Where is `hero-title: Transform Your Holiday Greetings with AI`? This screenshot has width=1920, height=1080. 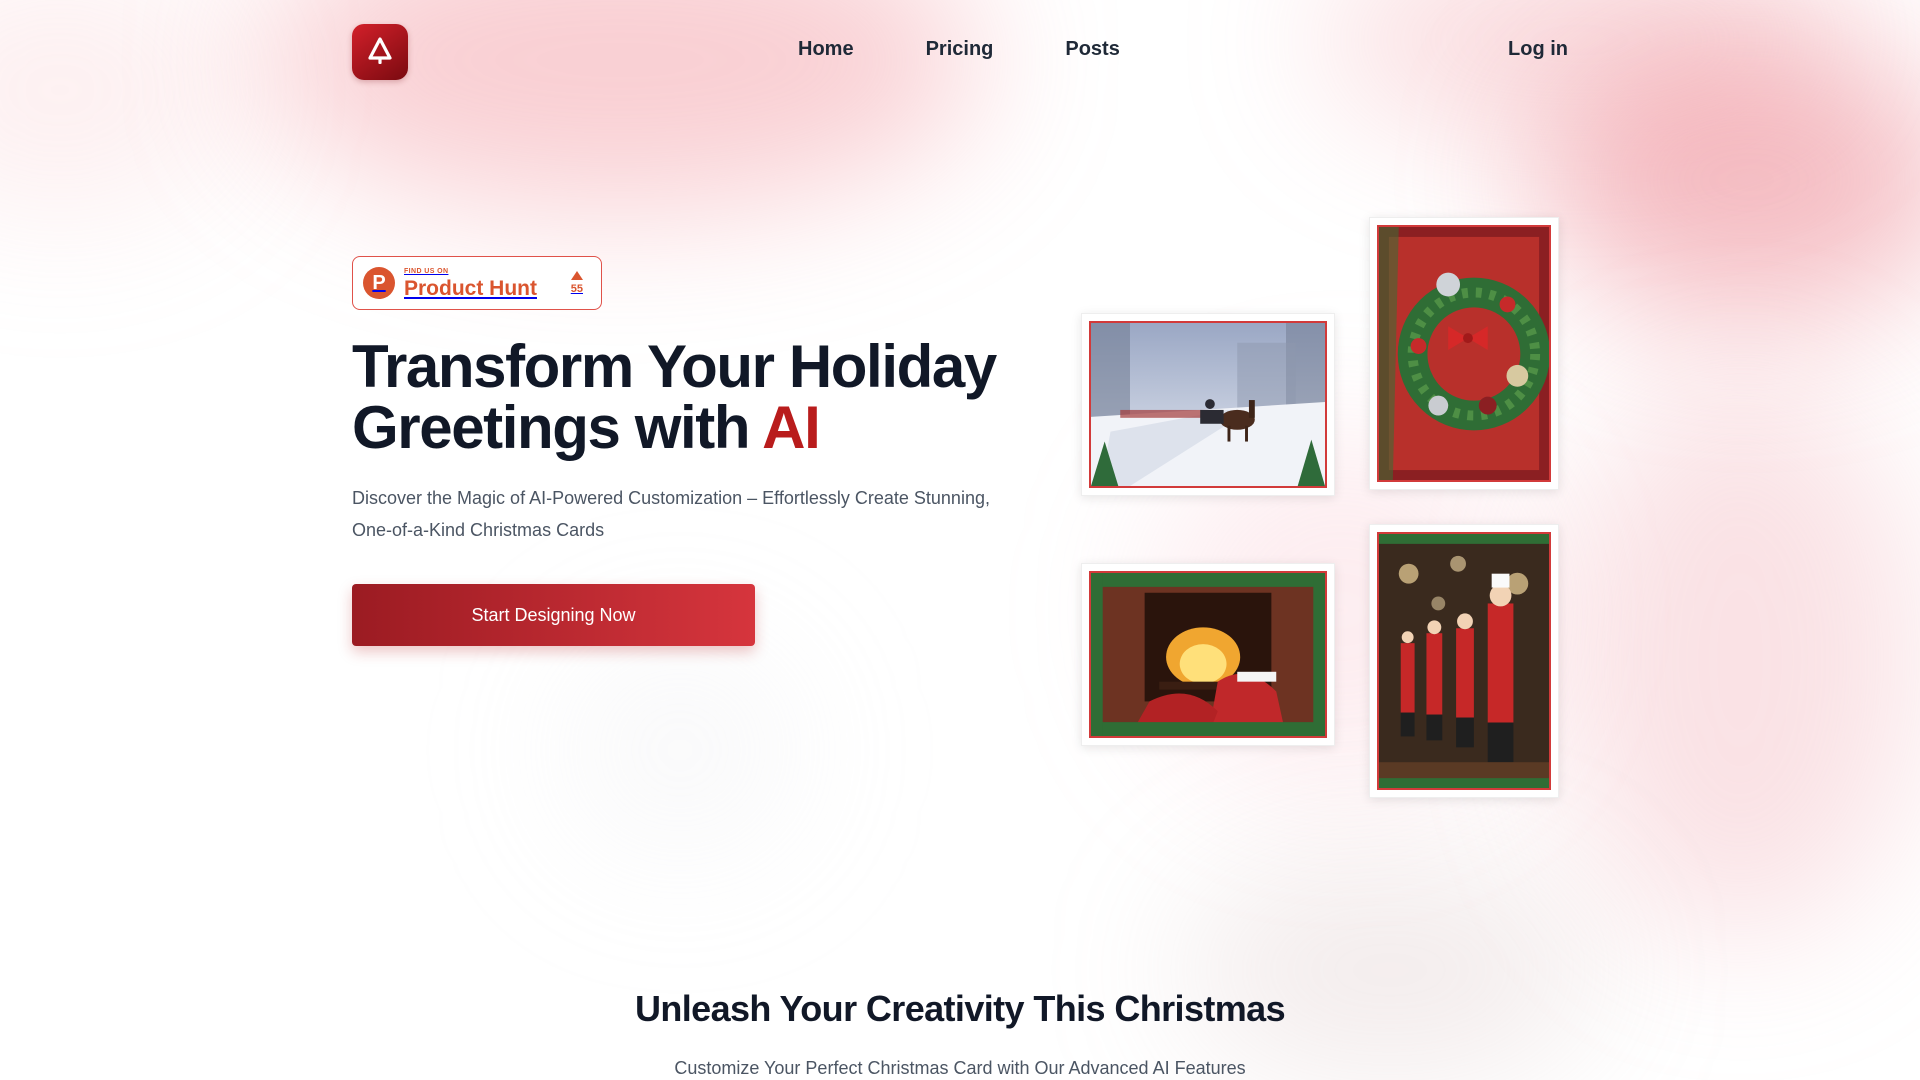 hero-title: Transform Your Holiday Greetings with AI is located at coordinates (702, 397).